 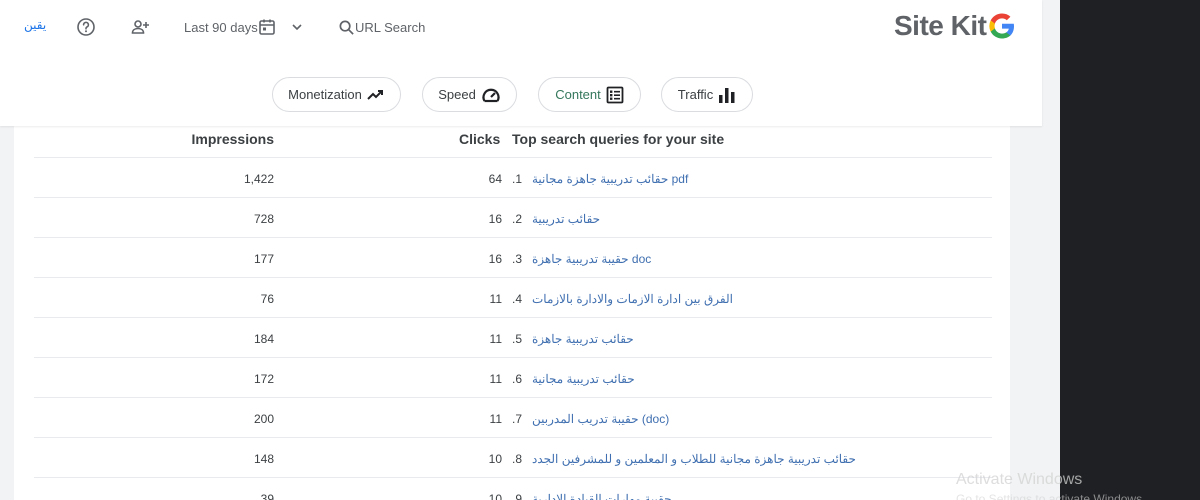 What do you see at coordinates (517, 259) in the screenshot?
I see `rank-cell: .3` at bounding box center [517, 259].